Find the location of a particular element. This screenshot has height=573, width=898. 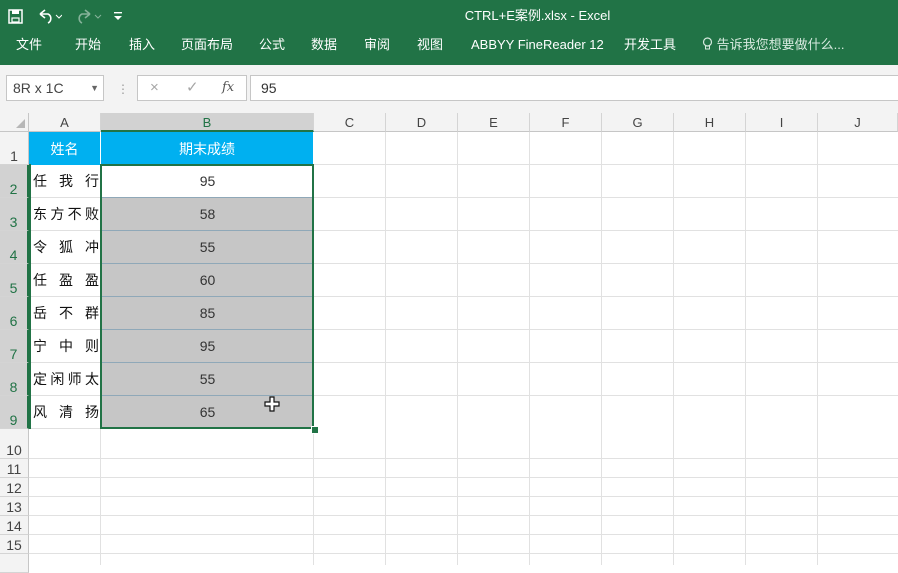

cell-b7-score: 95 is located at coordinates (207, 346).